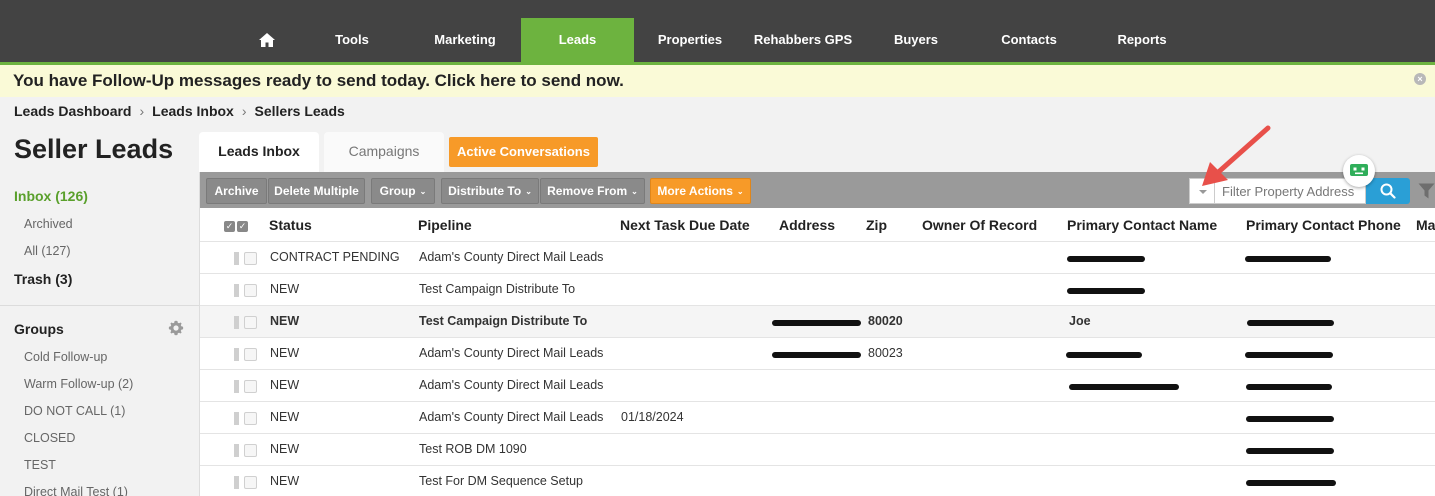  I want to click on column-header-zip: Zip, so click(876, 225).